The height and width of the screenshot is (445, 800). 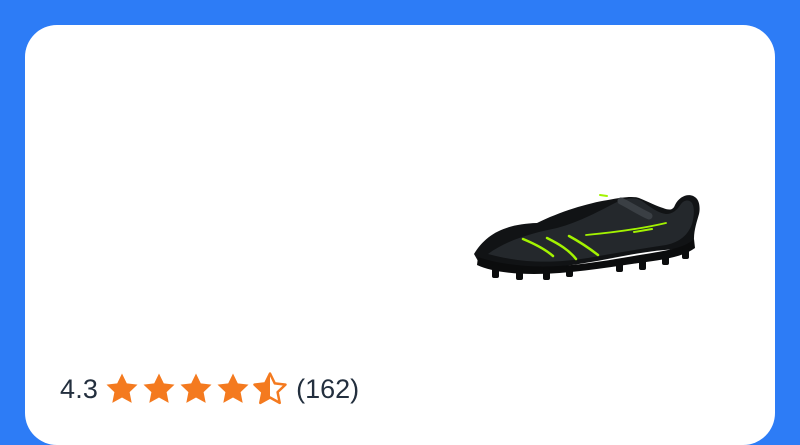 What do you see at coordinates (327, 389) in the screenshot?
I see `review-count-link: (162)` at bounding box center [327, 389].